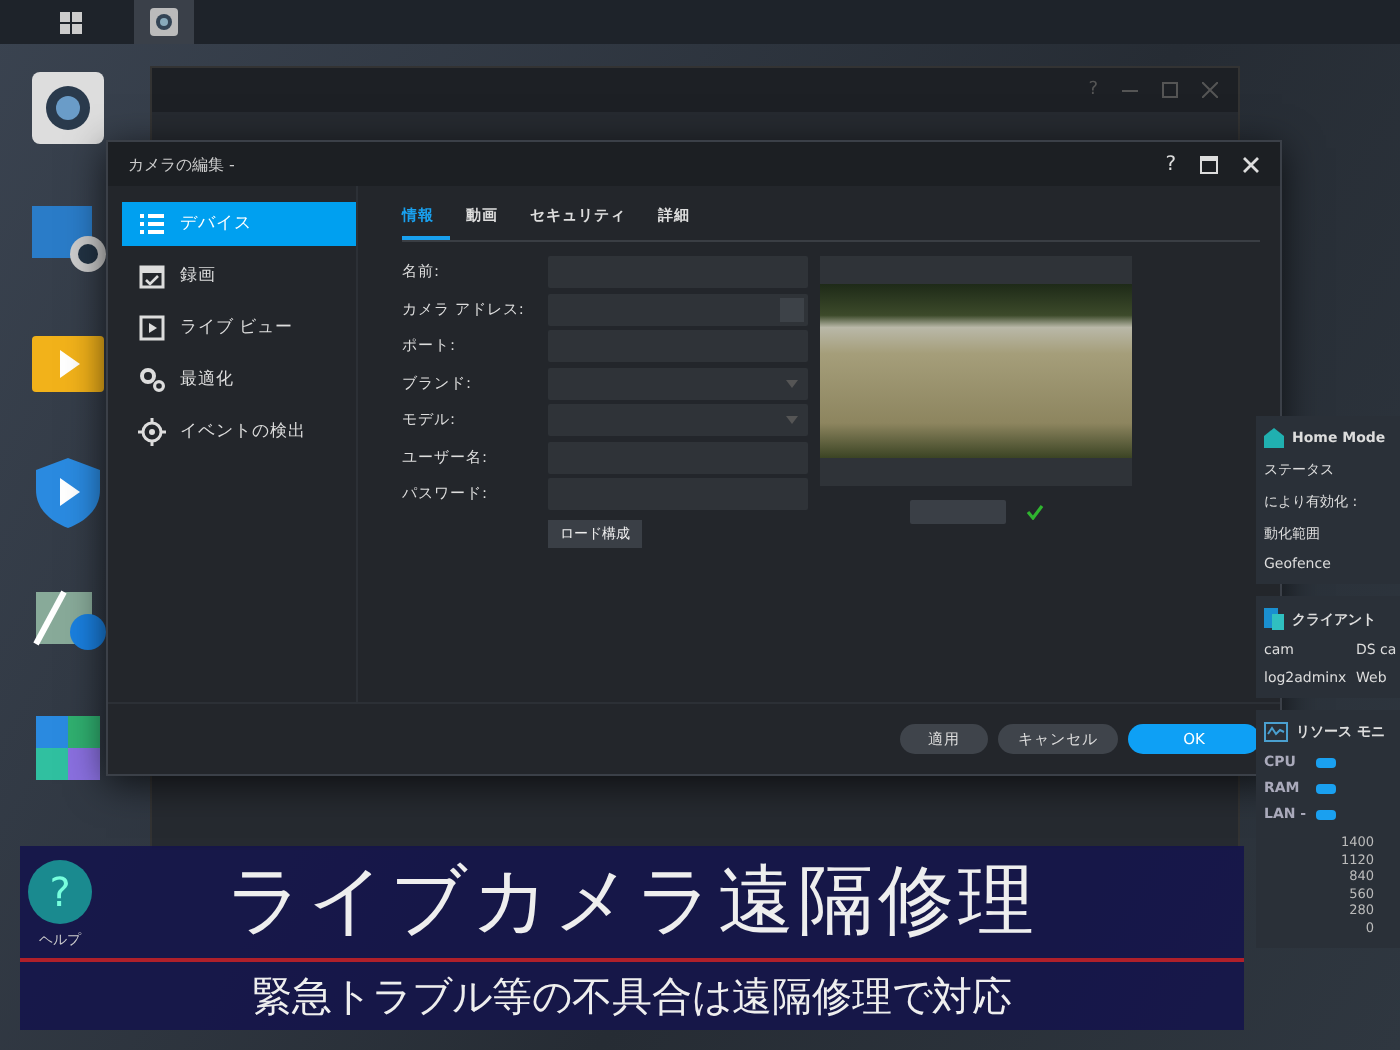 This screenshot has height=1050, width=1400. Describe the element at coordinates (239, 380) in the screenshot. I see `sidebar-item: 最適化` at that location.